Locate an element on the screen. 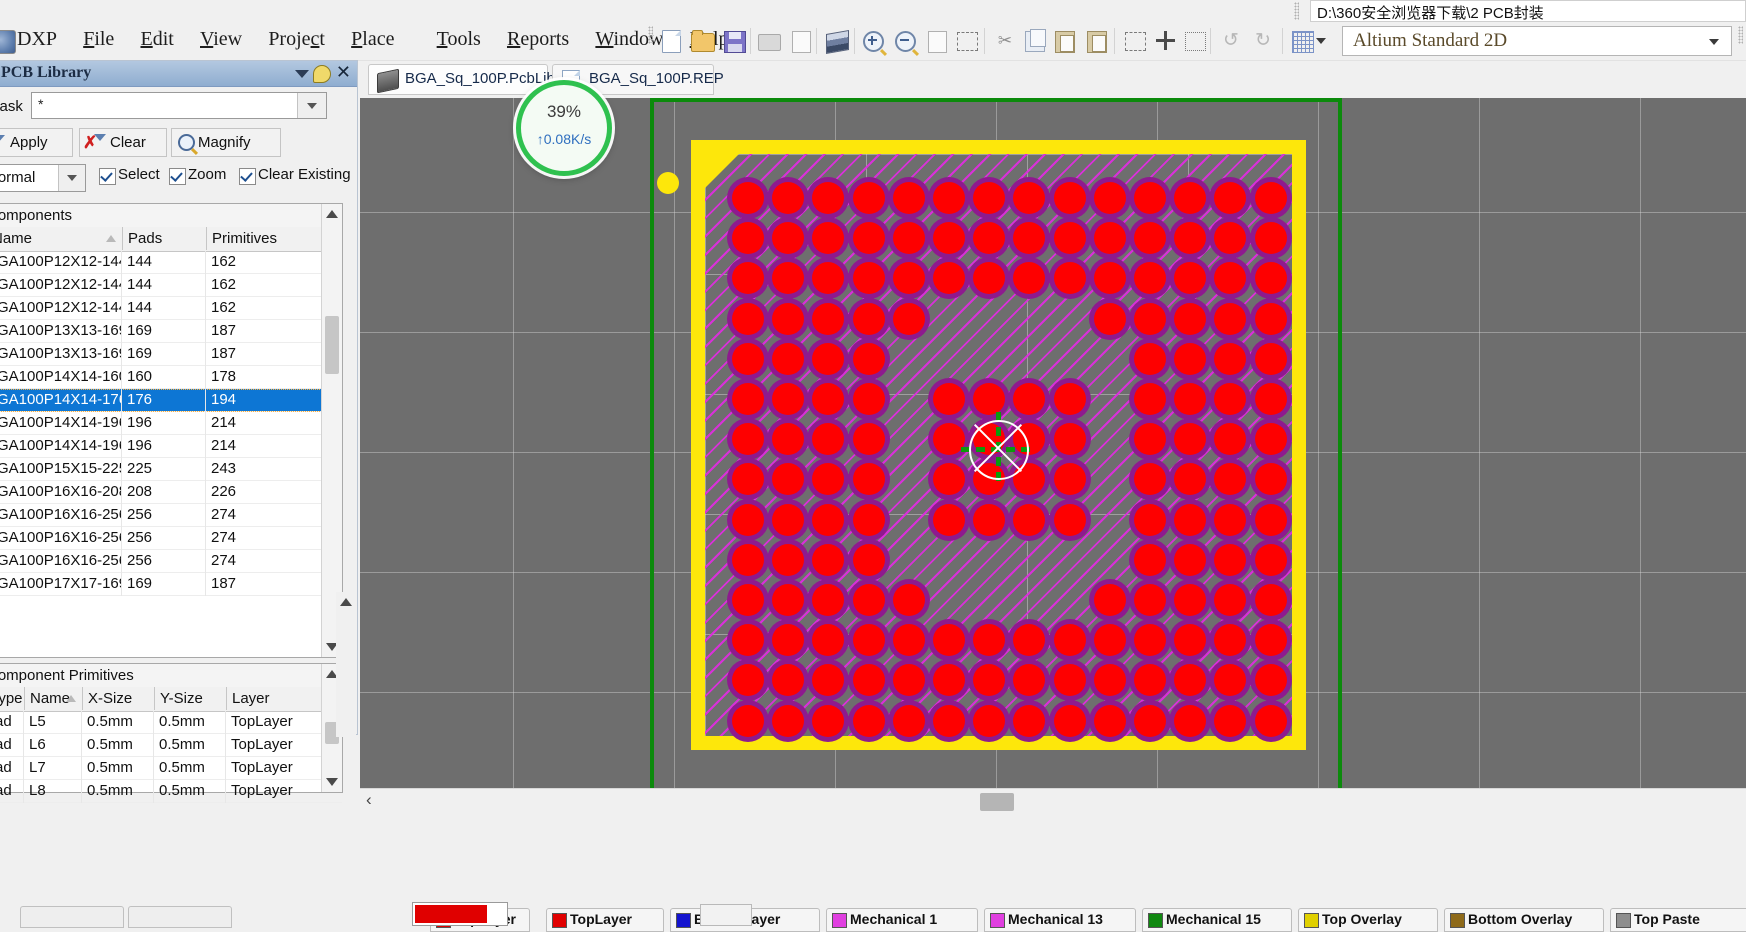 This screenshot has width=1746, height=932. menu-item-view: View is located at coordinates (221, 39).